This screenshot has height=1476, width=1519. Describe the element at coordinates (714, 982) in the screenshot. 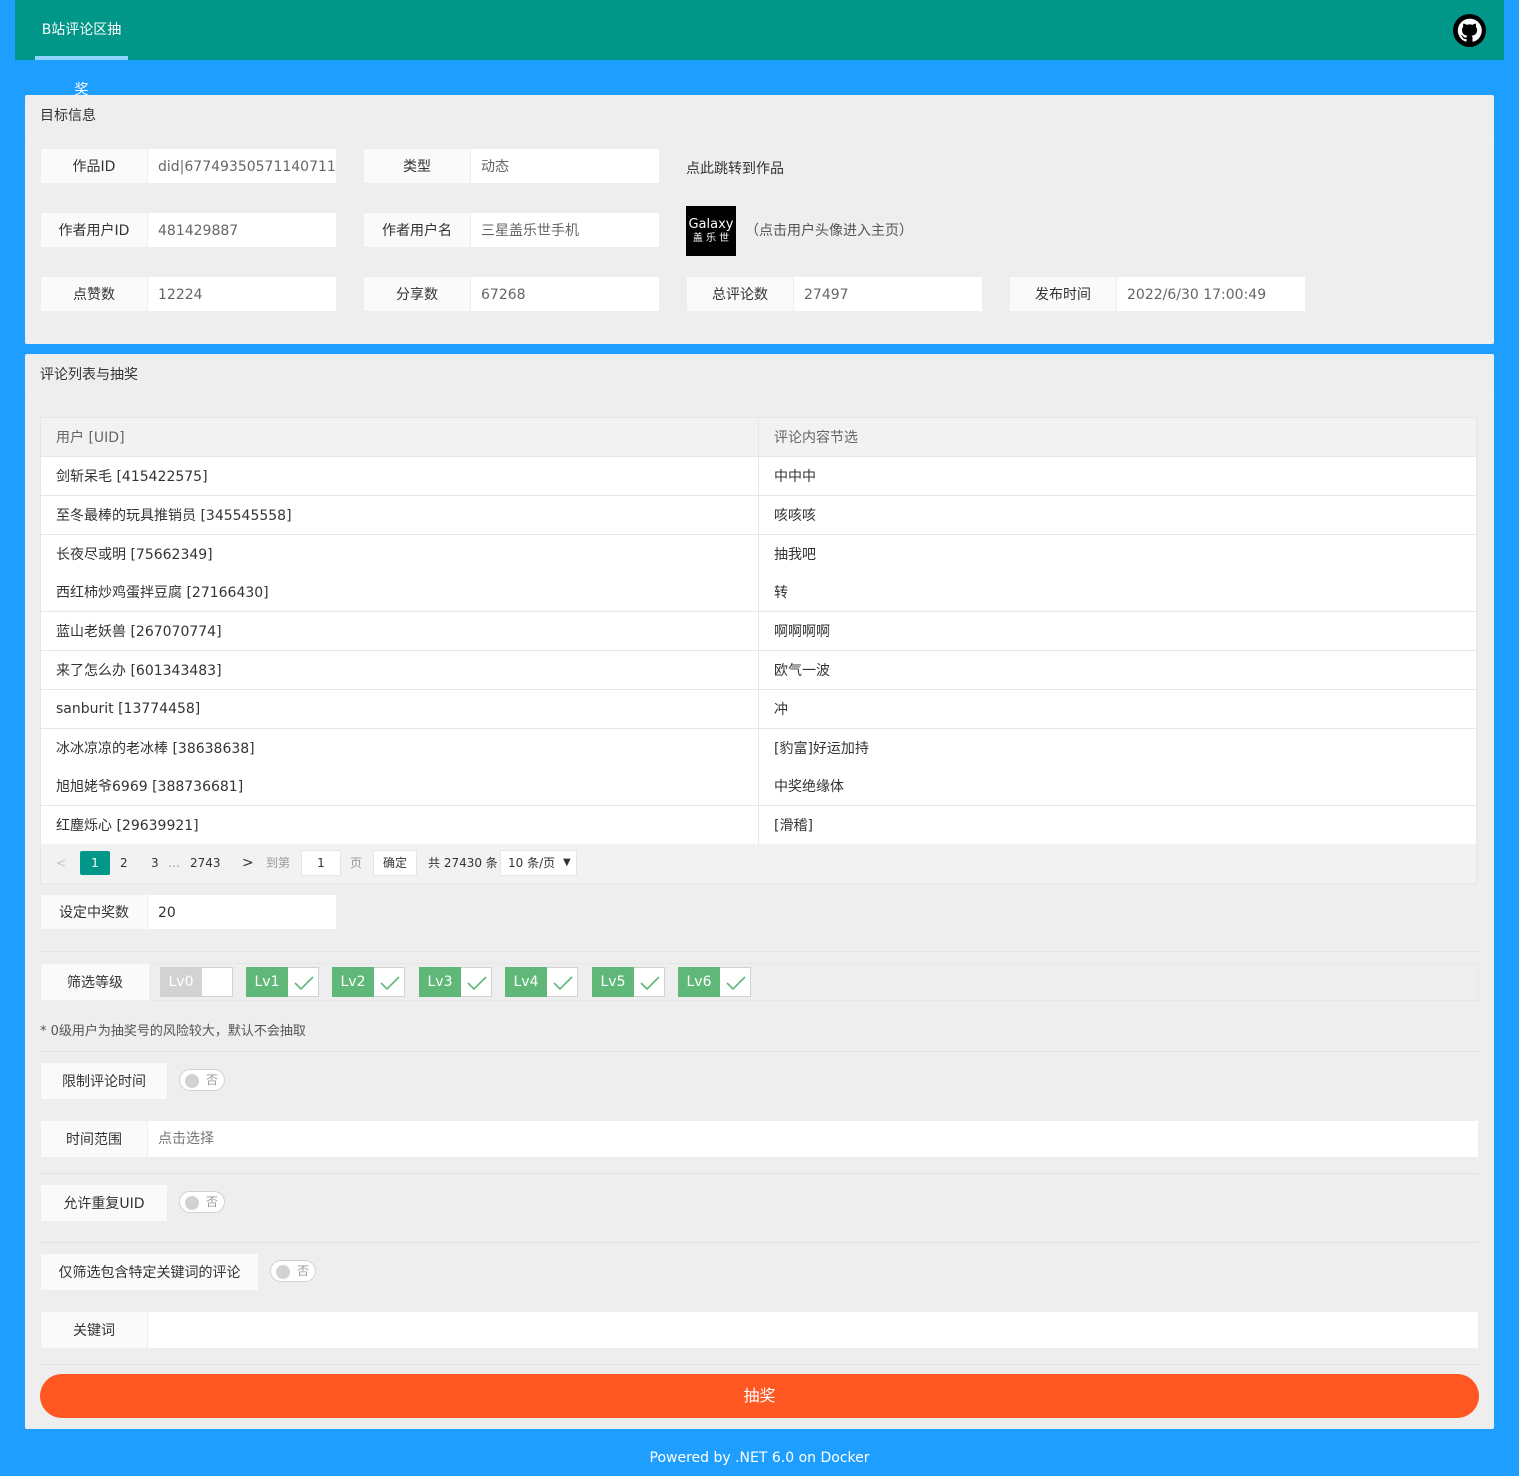

I see `level-checkbox-lv6: Lv6` at that location.